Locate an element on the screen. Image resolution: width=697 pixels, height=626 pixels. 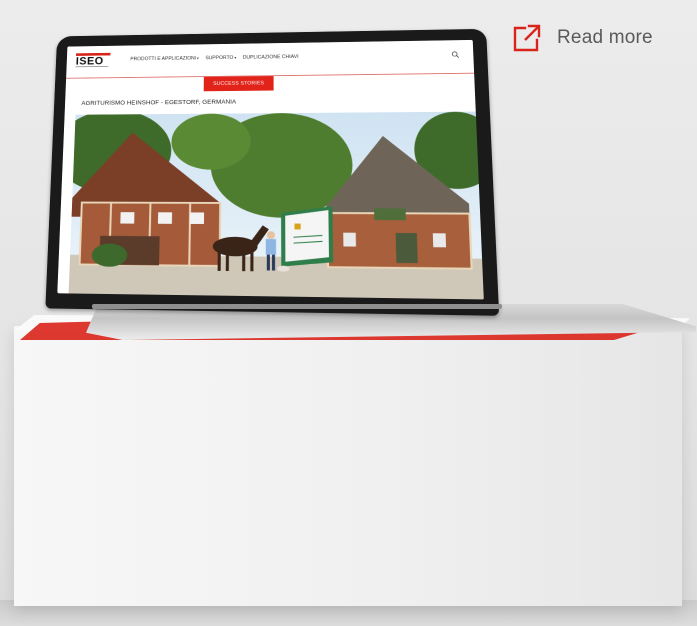
nav-item-prodotti: PRODOTTI E APPLICAZIONI▾ is located at coordinates (164, 59).